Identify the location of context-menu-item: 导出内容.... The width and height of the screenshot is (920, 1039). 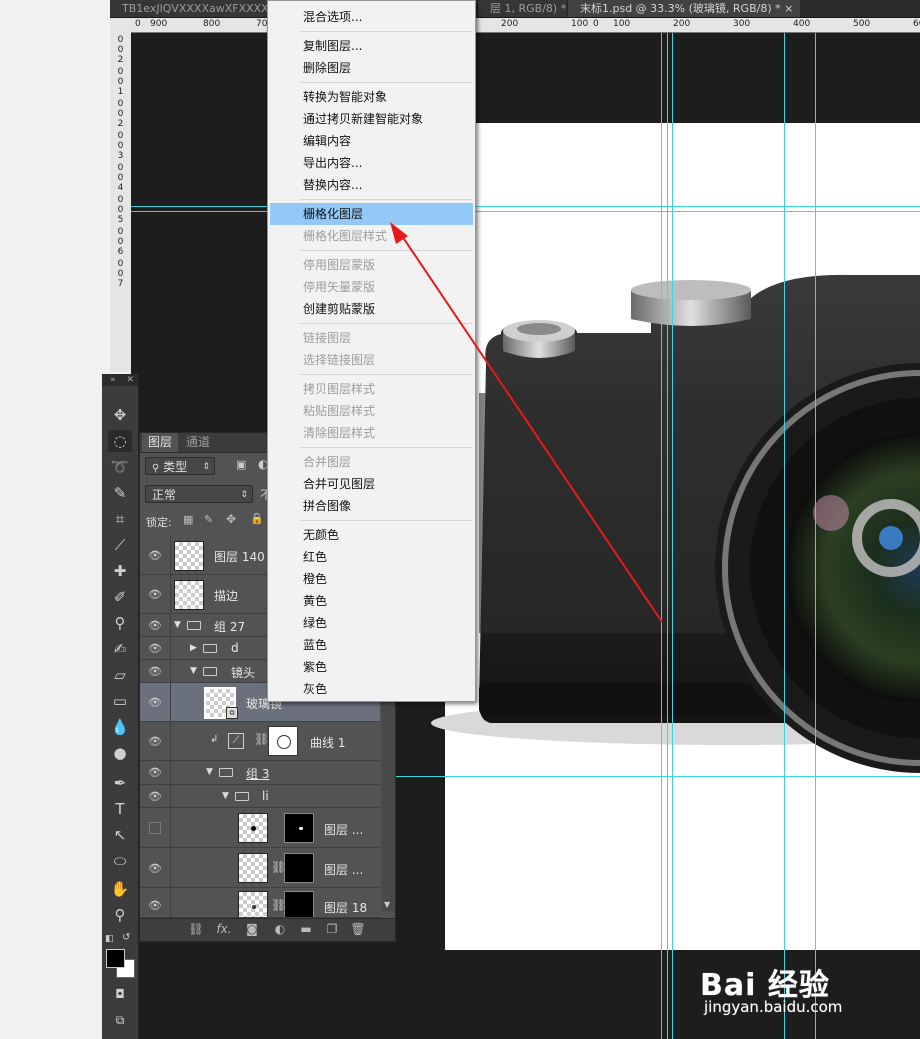
(371, 163).